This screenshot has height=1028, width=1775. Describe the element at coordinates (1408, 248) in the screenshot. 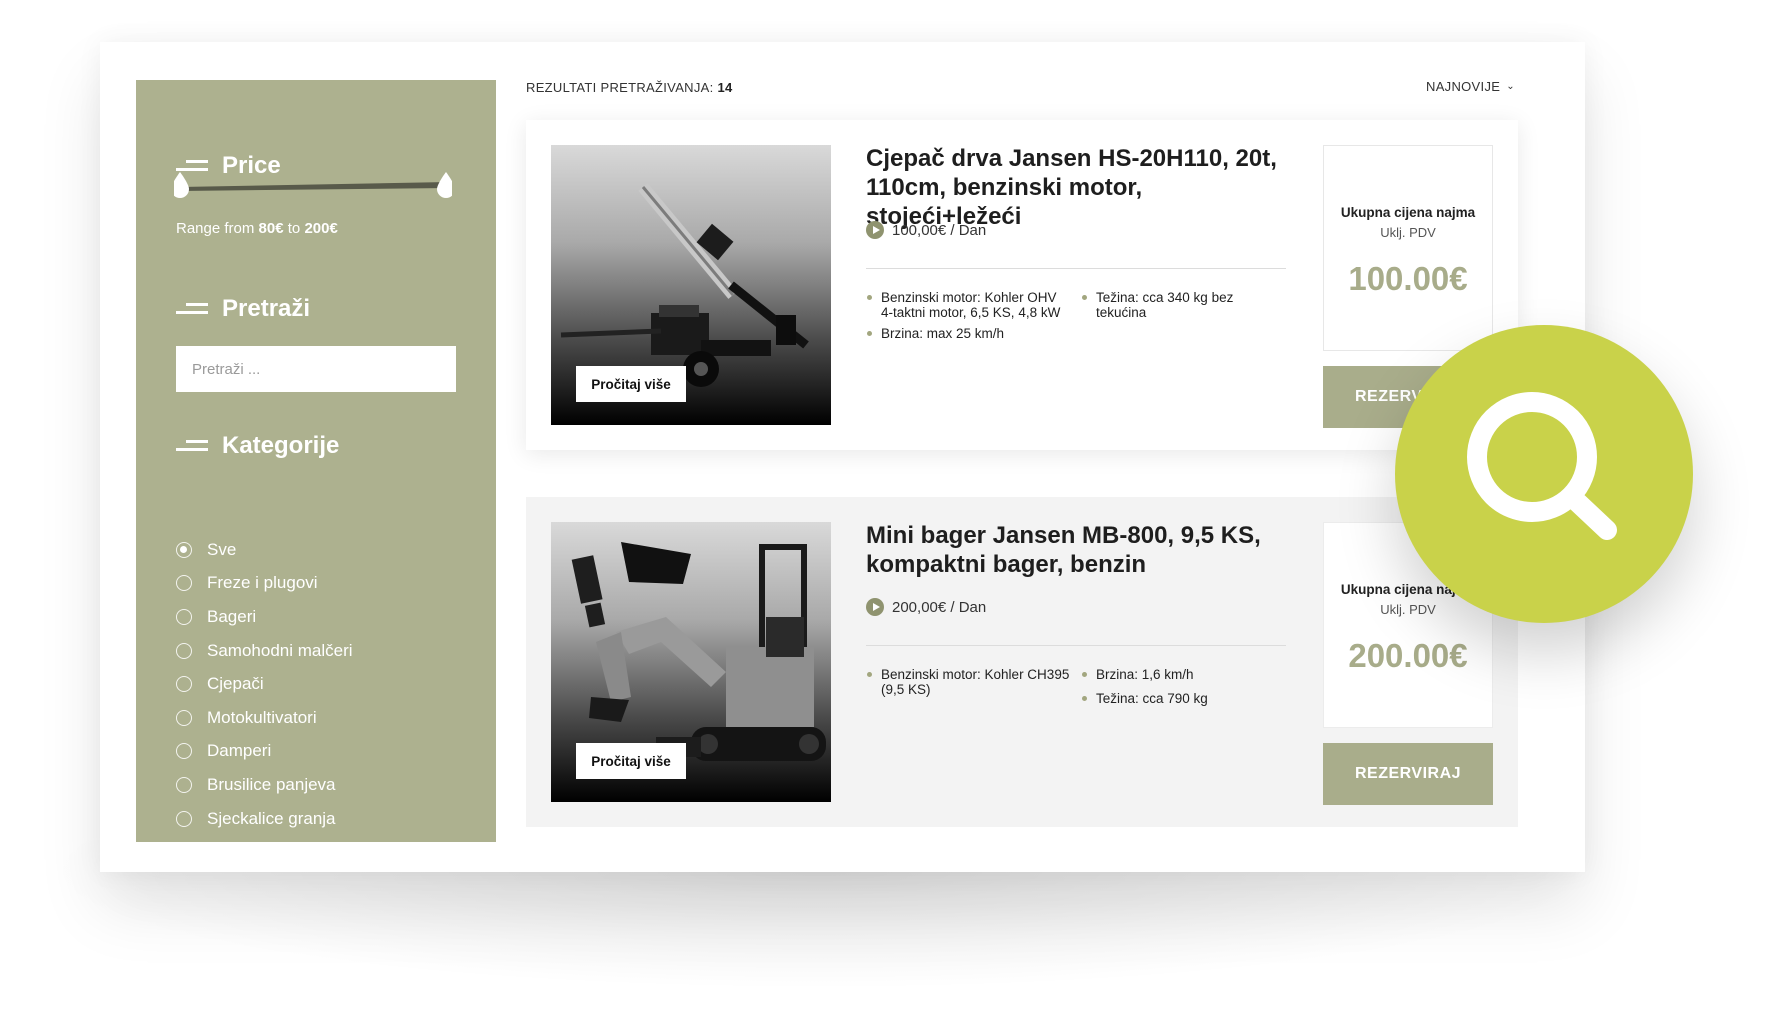

I see `total-price-box: Ukupna cijena najma Uklj. PDV 100.00€` at that location.